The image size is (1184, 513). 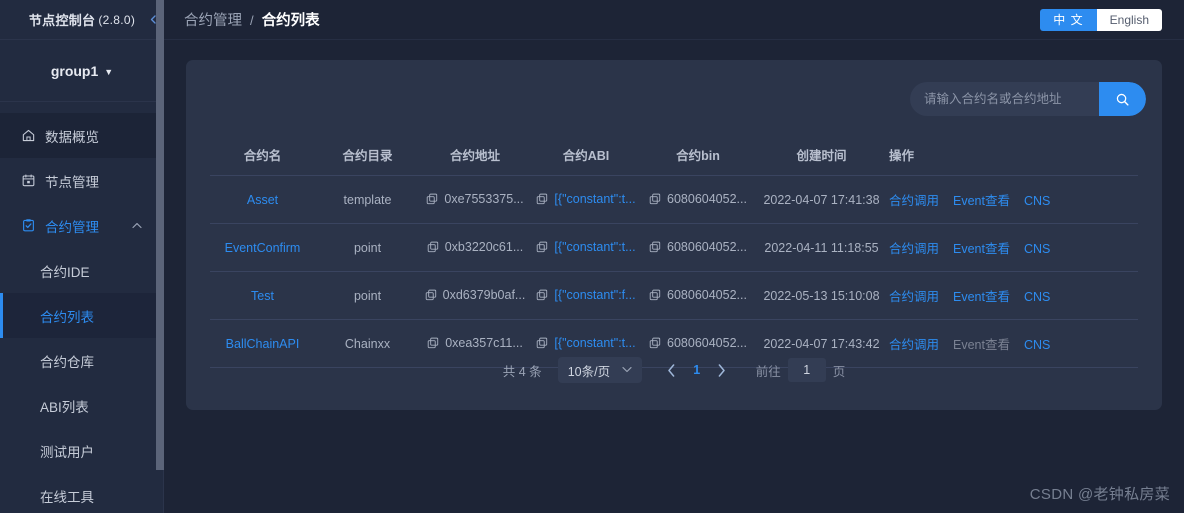 I want to click on col-contract-dir: 合约目录, so click(x=367, y=155).